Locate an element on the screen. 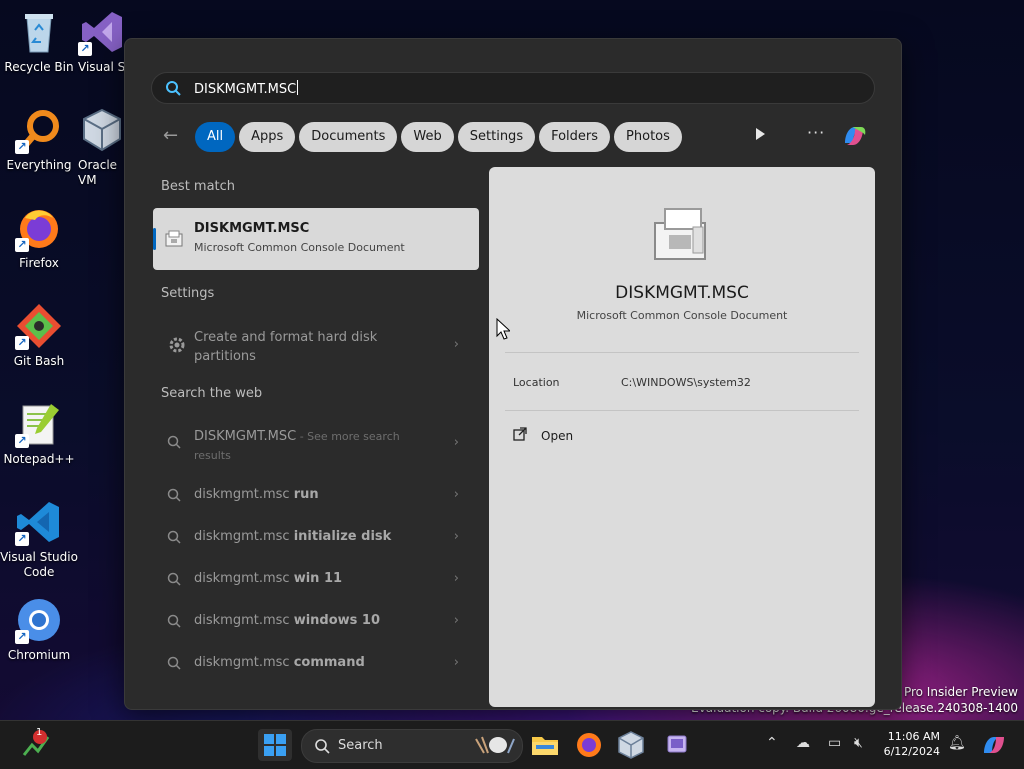  web-result: diskmgmt.msc command › is located at coordinates (316, 666).